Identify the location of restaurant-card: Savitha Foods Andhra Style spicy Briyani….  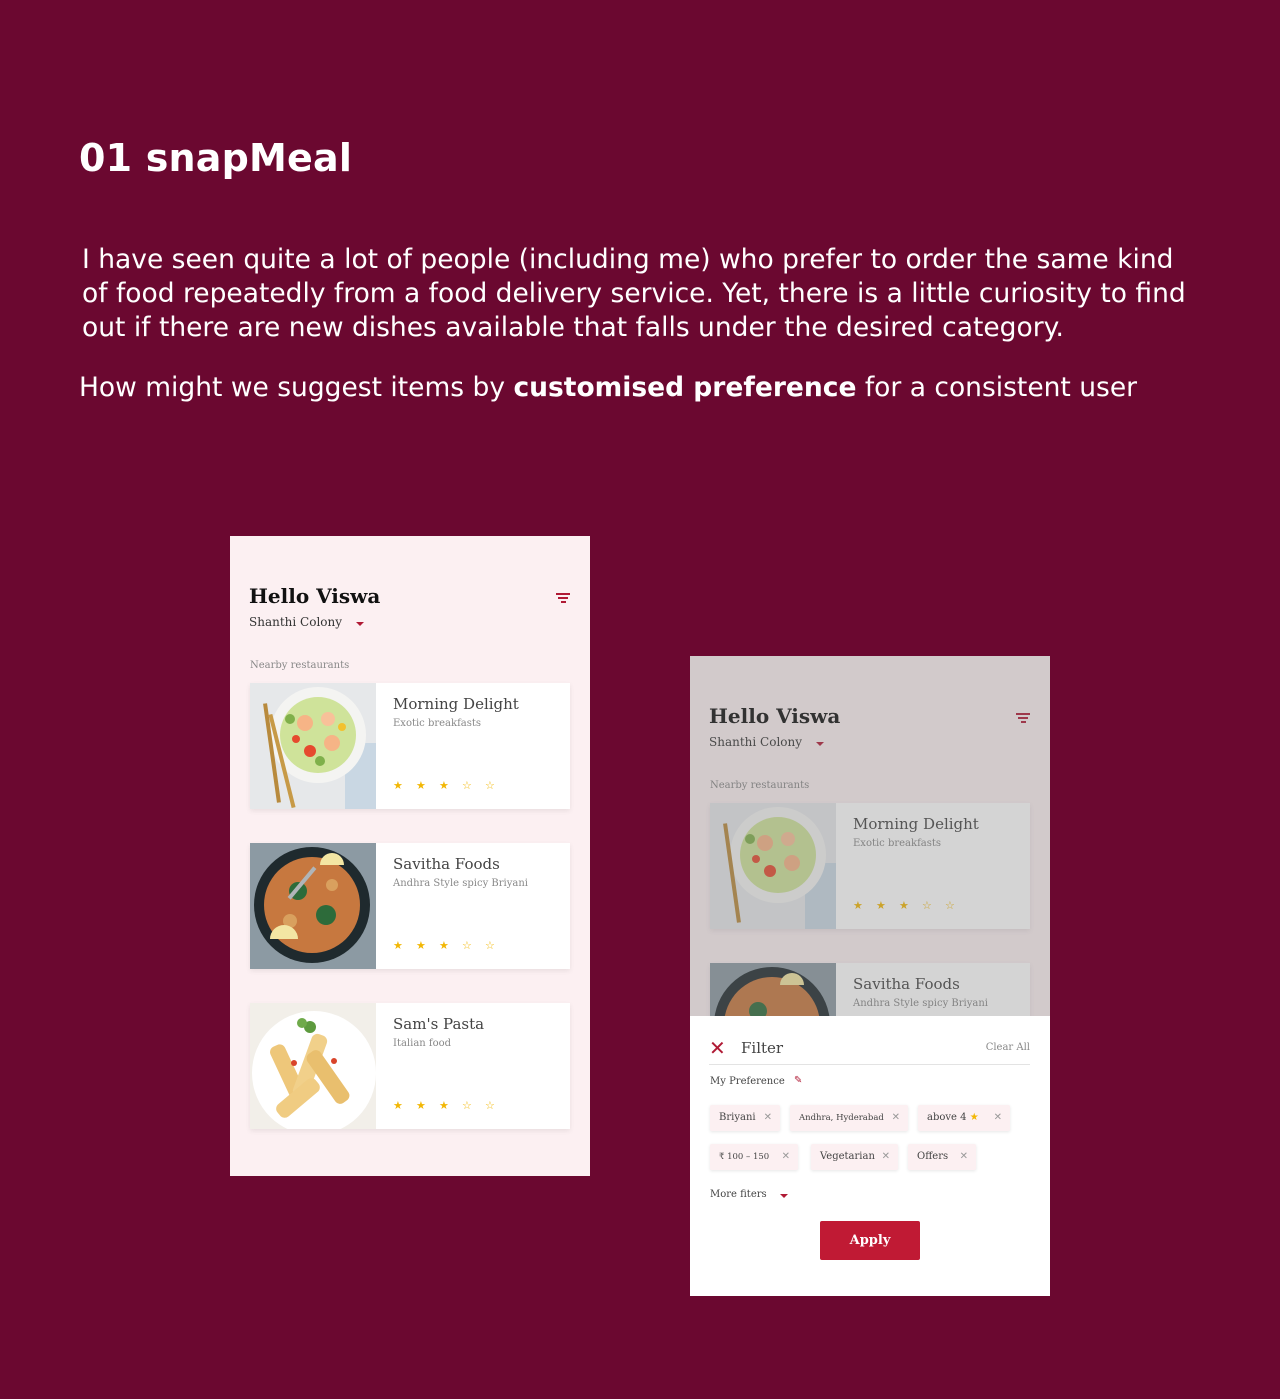
(410, 906).